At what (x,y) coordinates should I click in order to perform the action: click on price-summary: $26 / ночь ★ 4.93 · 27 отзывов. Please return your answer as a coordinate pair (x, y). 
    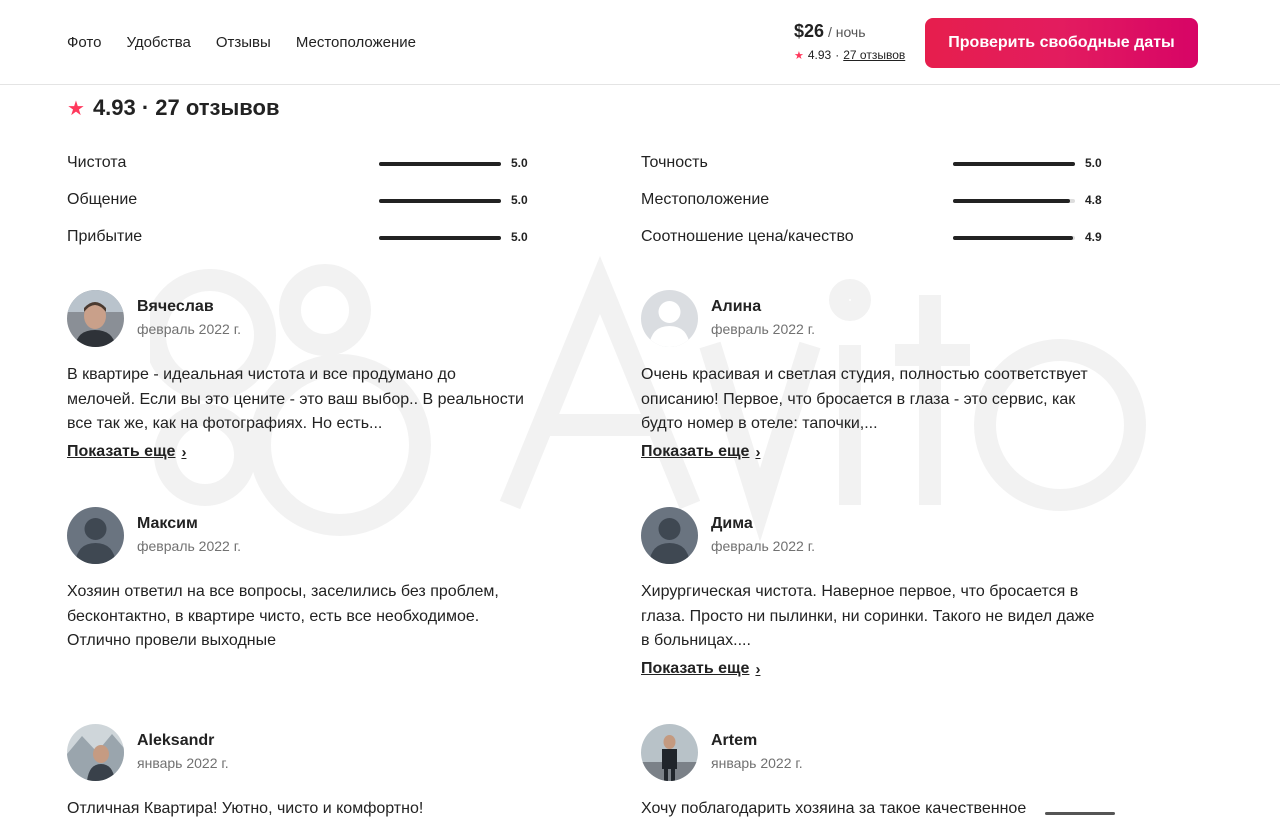
    Looking at the image, I should click on (849, 41).